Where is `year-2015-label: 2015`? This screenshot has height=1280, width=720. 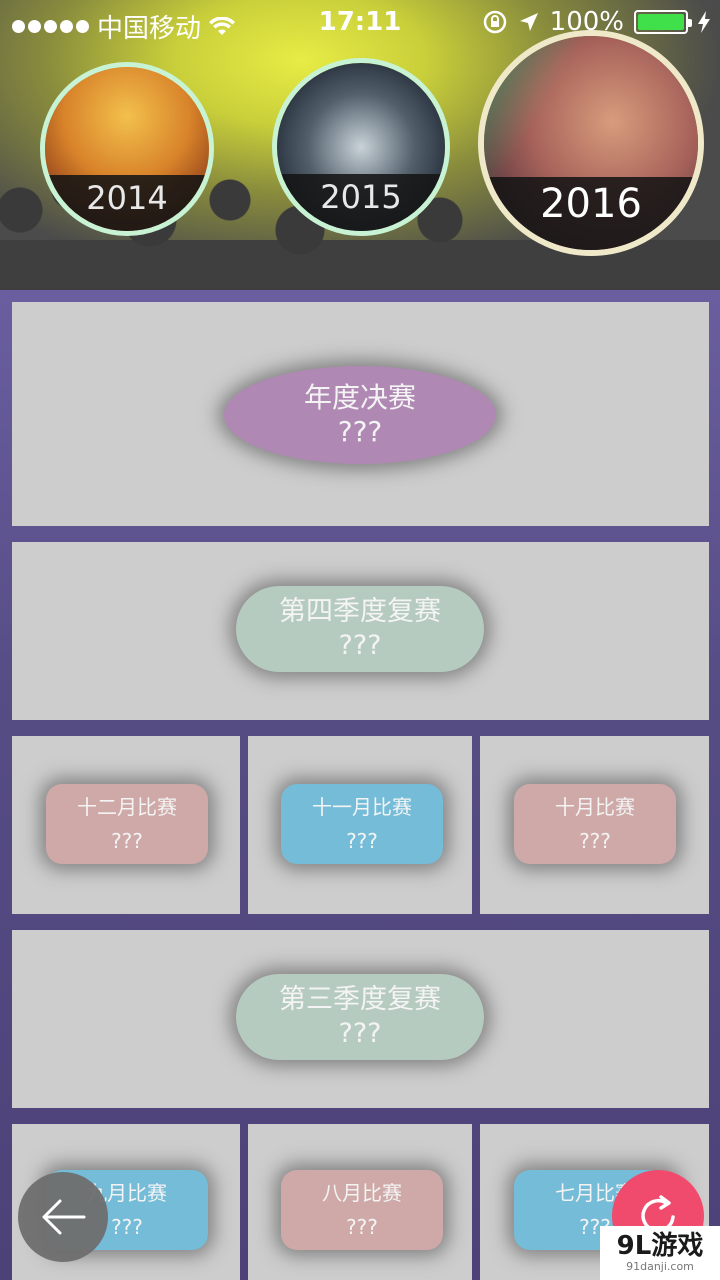
year-2015-label: 2015 is located at coordinates (361, 202).